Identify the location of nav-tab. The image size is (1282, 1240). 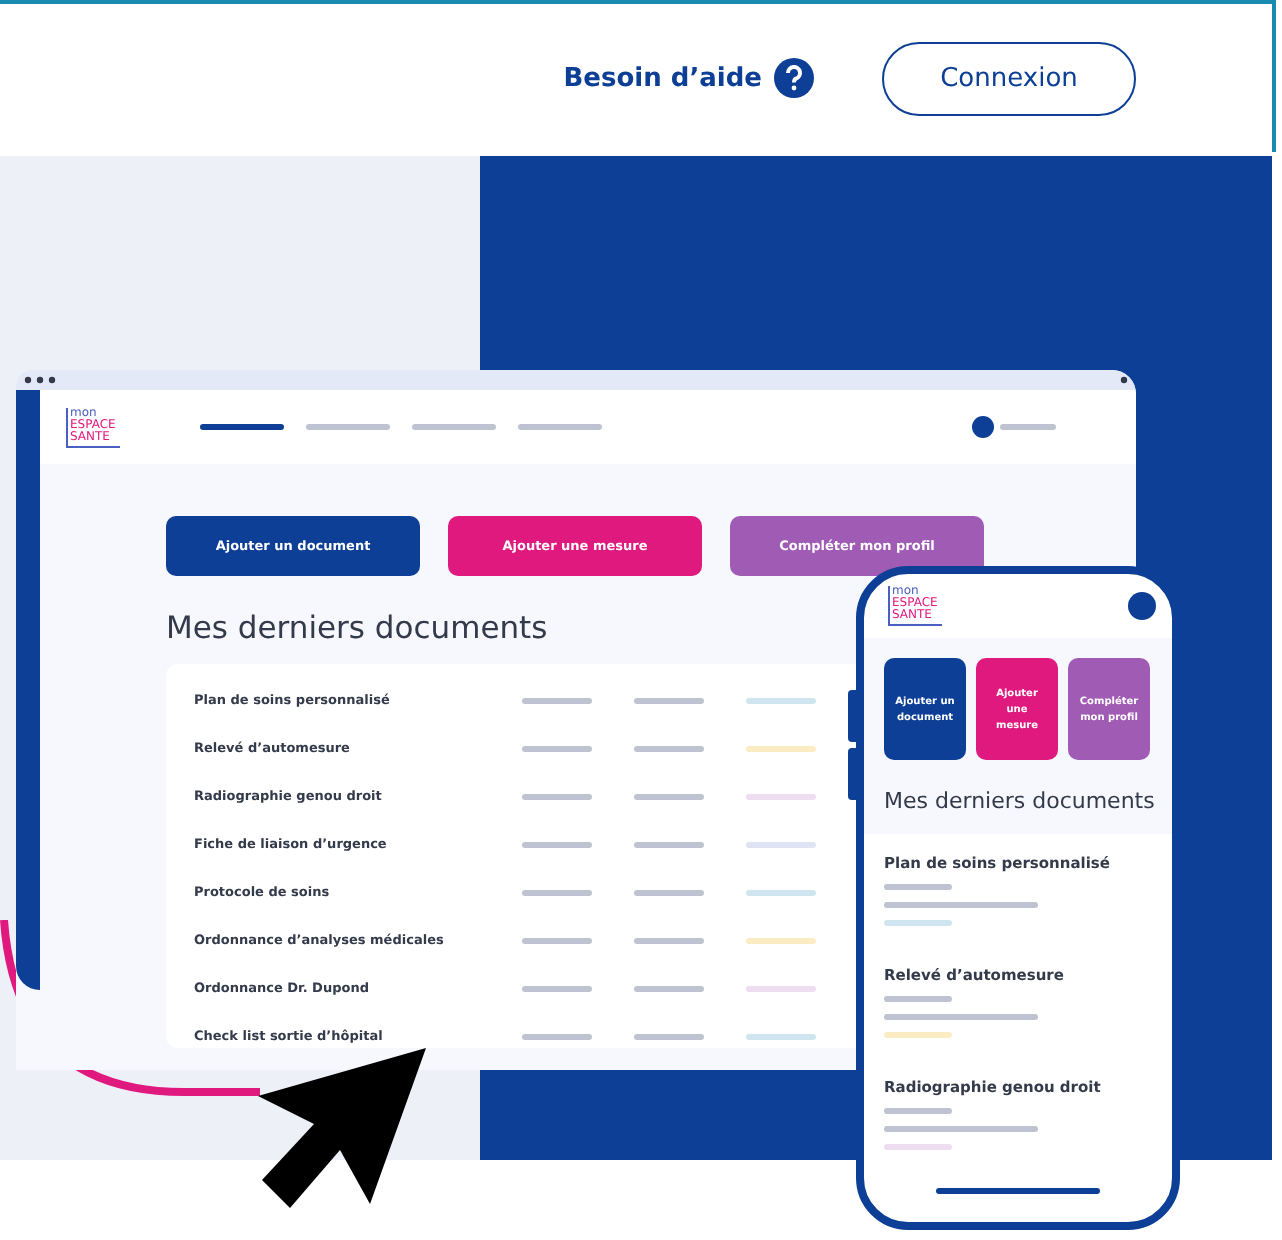
(241, 427).